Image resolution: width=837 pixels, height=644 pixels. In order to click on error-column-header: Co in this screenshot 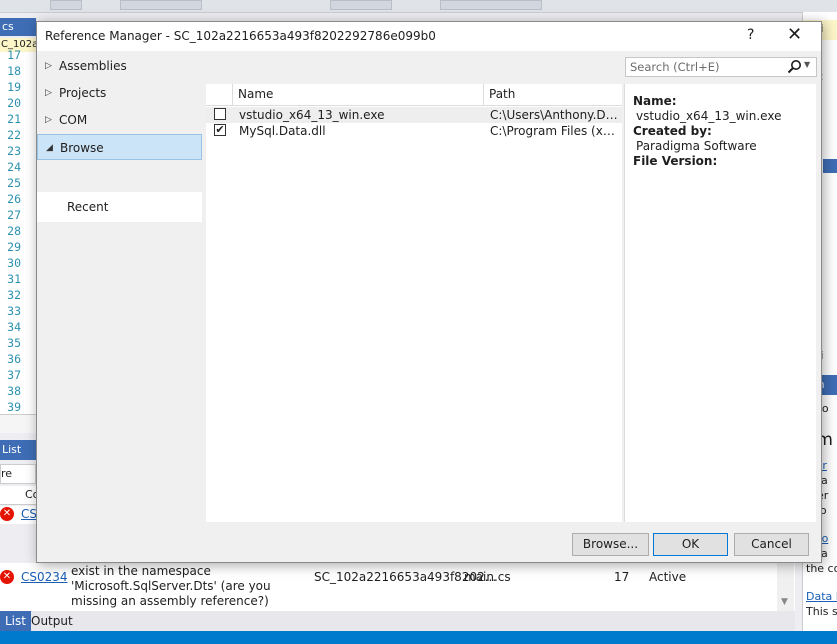, I will do `click(19, 495)`.